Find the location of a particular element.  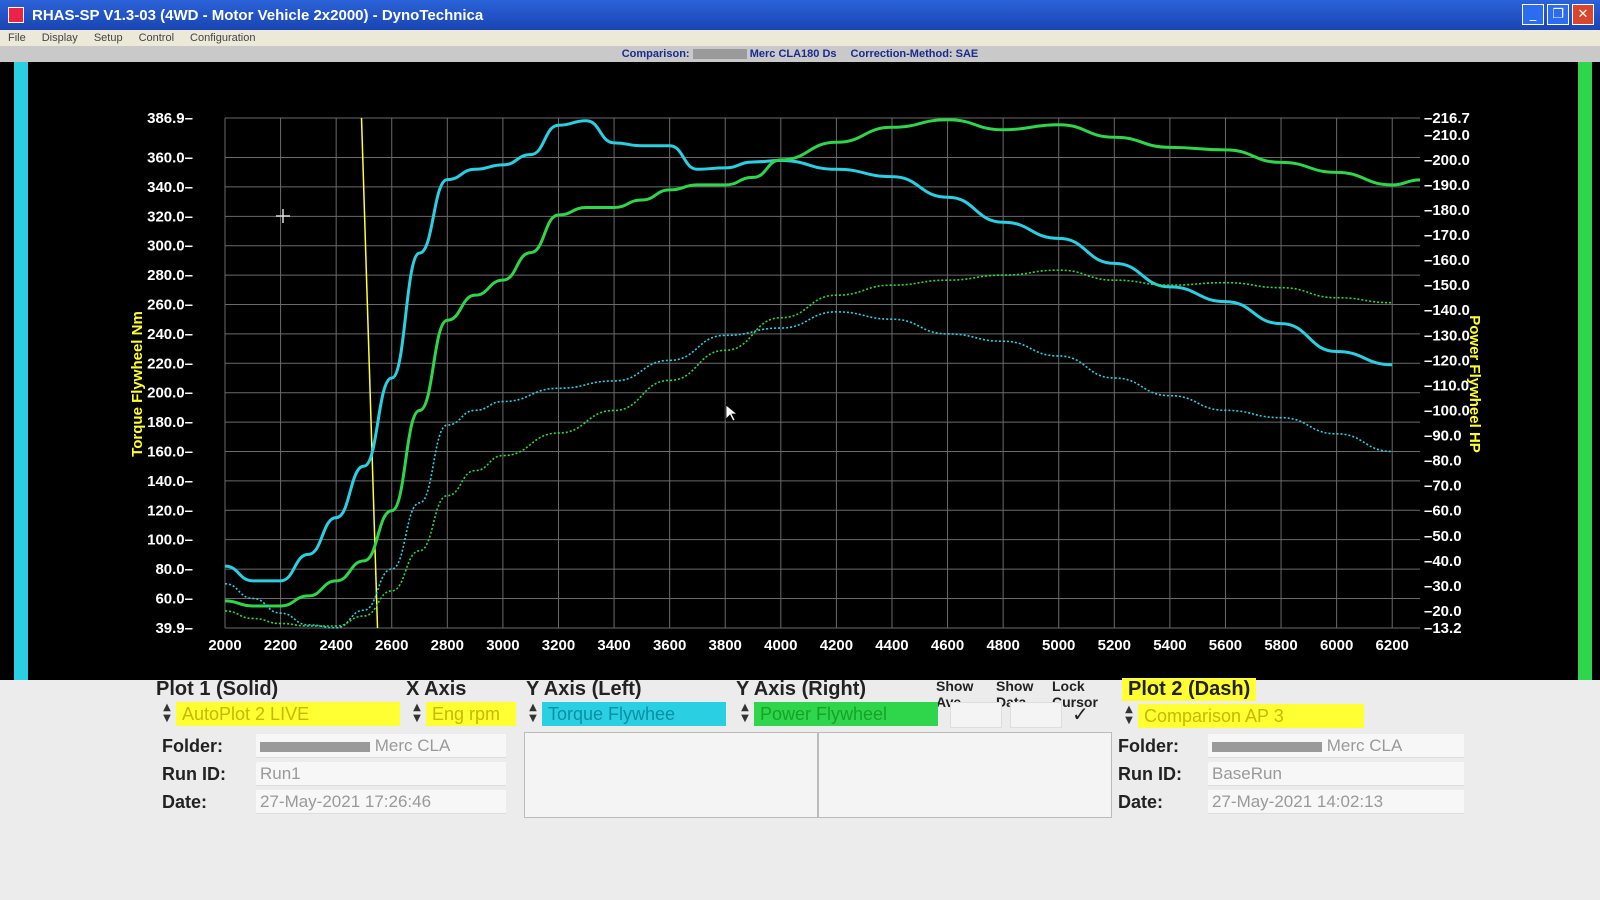

comparison-value: Merc CLA180 Ds is located at coordinates (793, 54).